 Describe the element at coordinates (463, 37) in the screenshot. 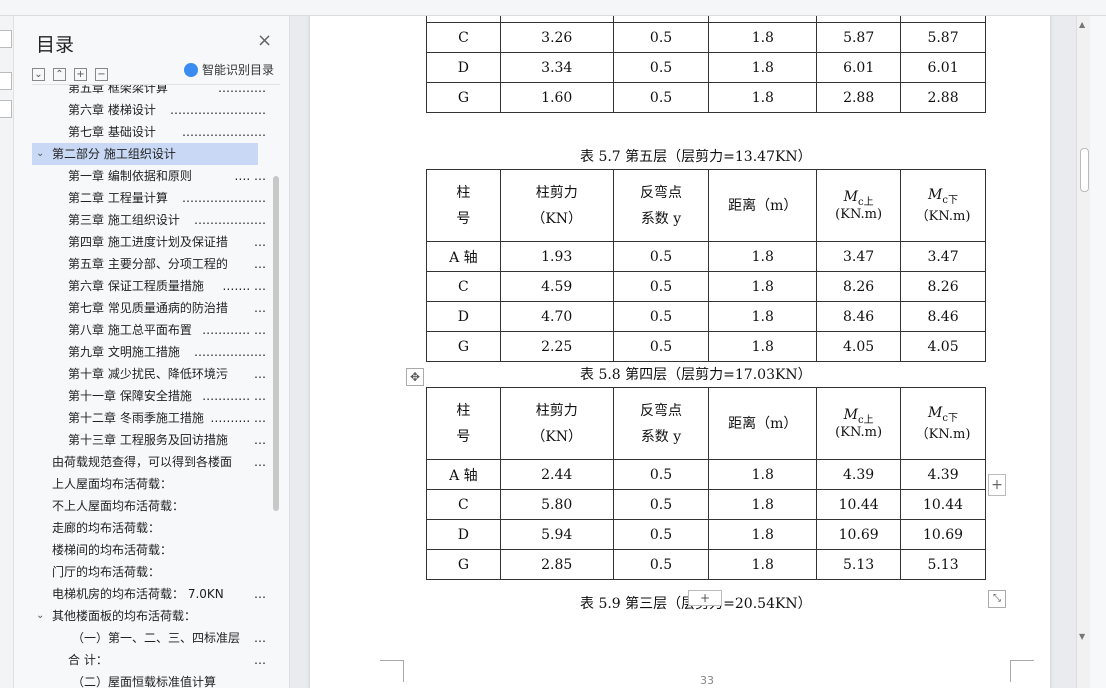

I see `table-cell: C` at that location.